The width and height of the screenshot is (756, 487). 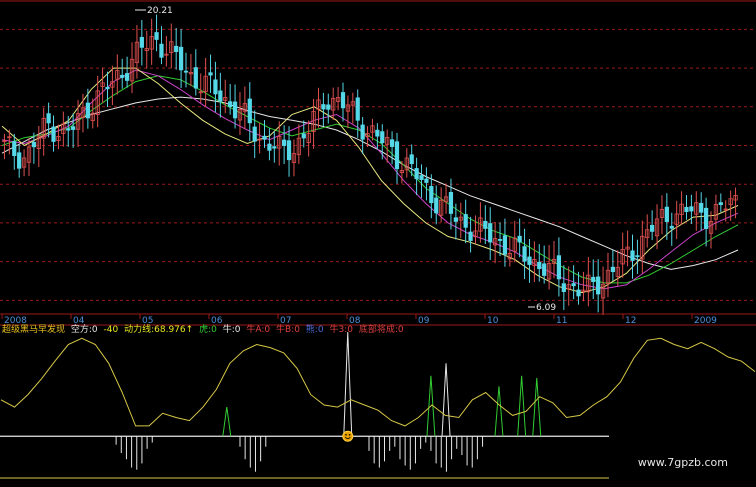 I want to click on up-arrow-icon: ↑, so click(x=189, y=330).